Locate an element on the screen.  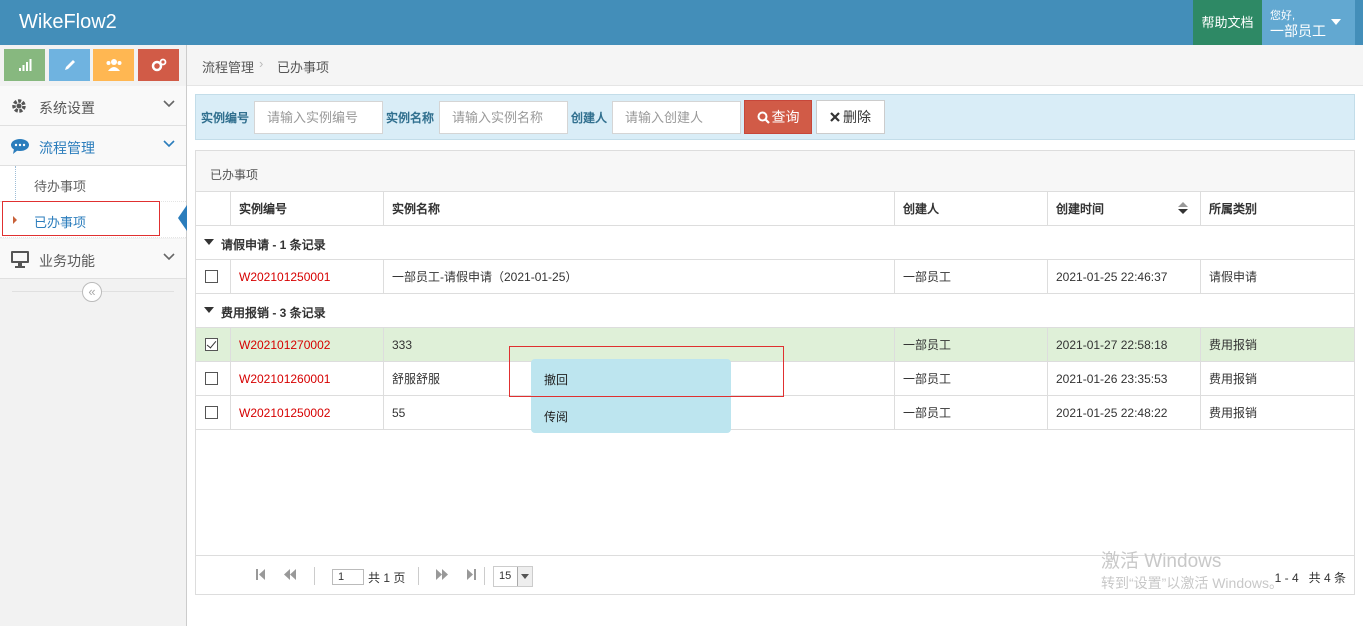
record-range-info: 1 - 4 共 4 条 is located at coordinates (1310, 577).